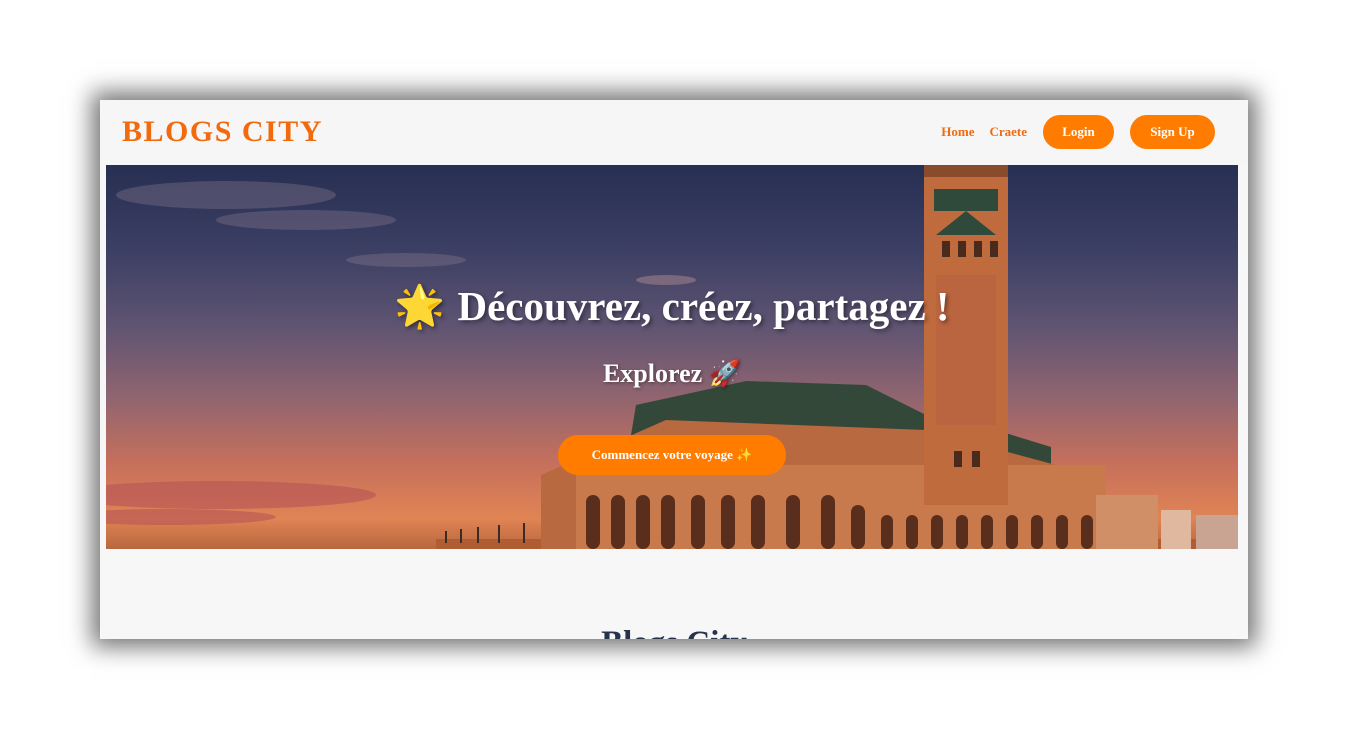 This screenshot has height=739, width=1349. Describe the element at coordinates (672, 455) in the screenshot. I see `start-journey-button: Commencez votre voyage ✨` at that location.